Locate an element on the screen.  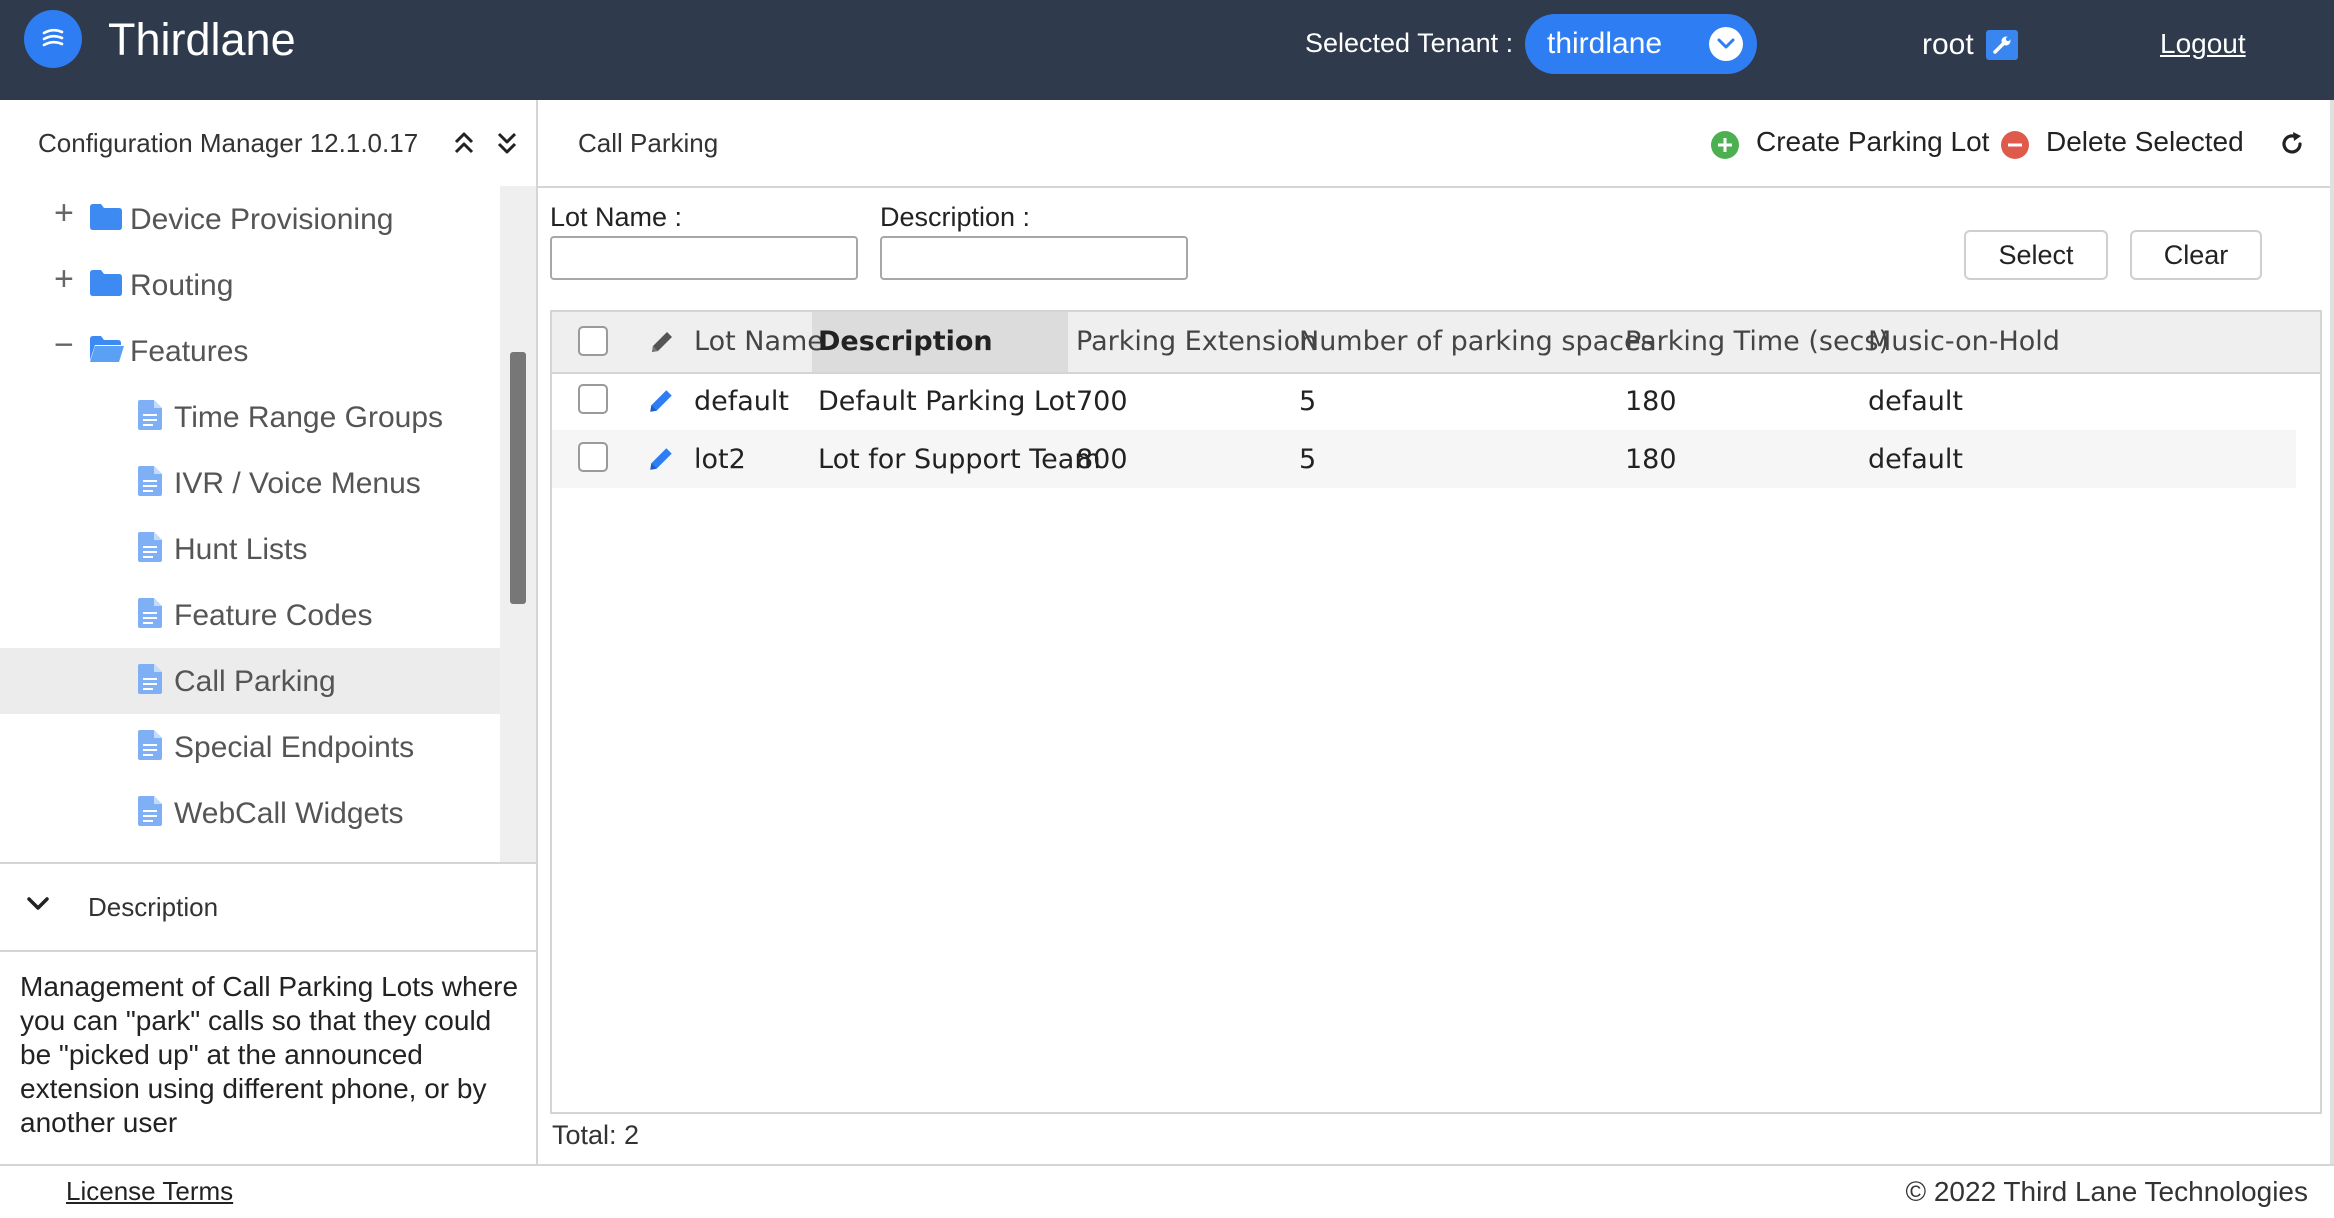
tree-item-features: − Features is located at coordinates (250, 351).